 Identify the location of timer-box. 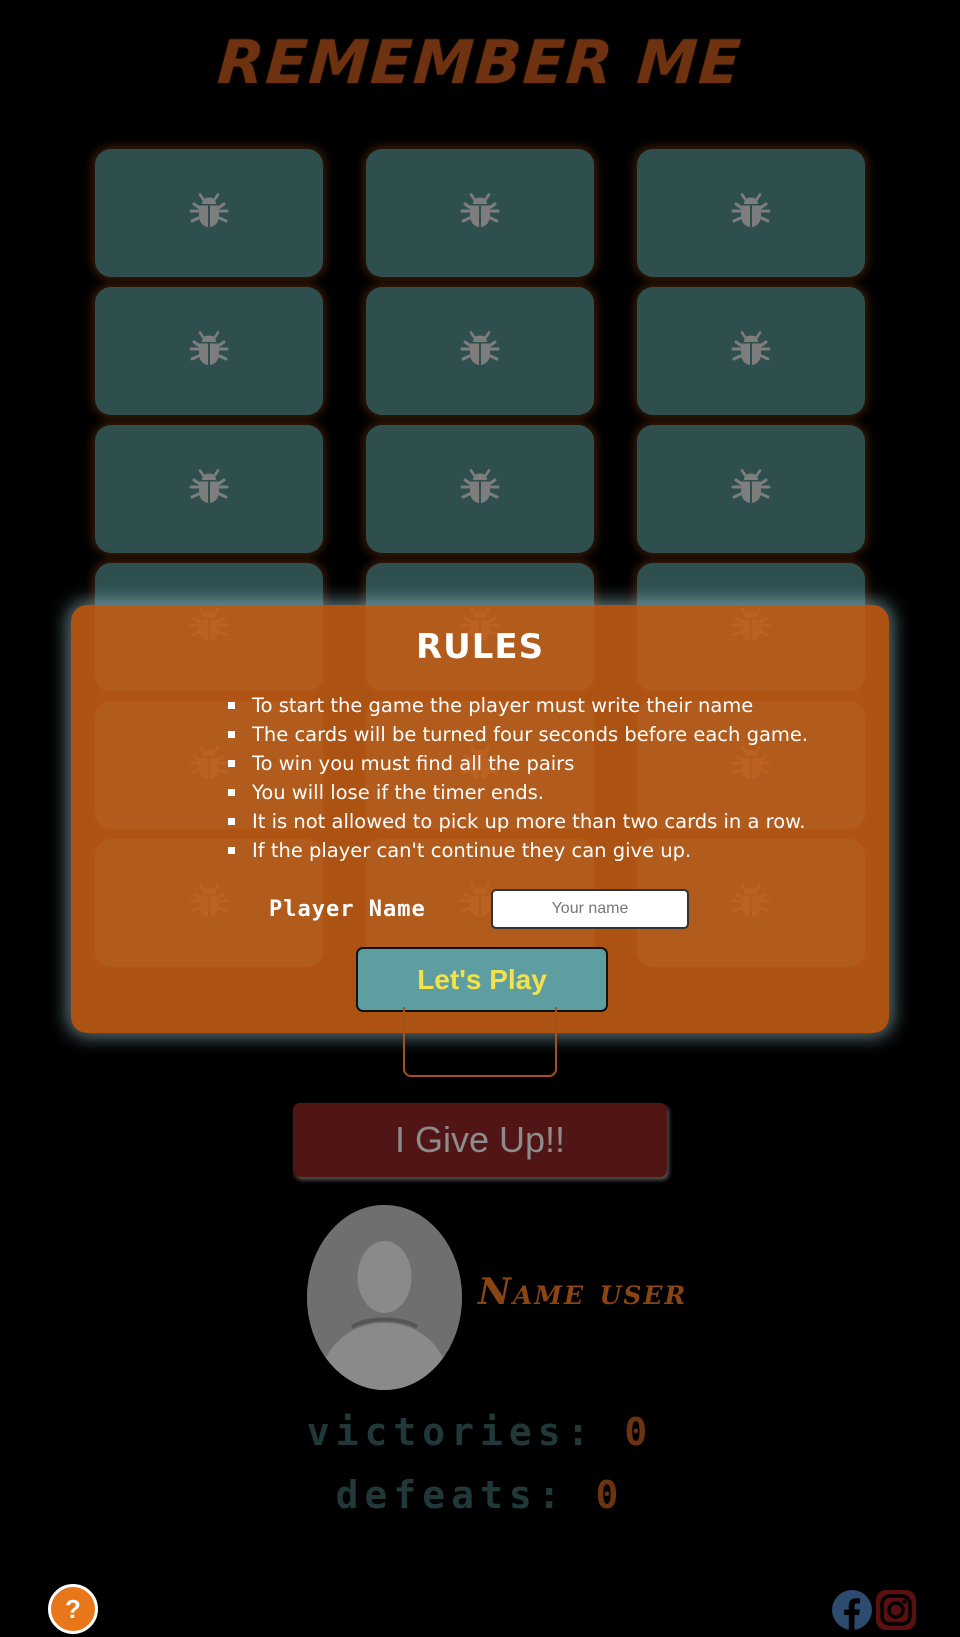
(480, 1042).